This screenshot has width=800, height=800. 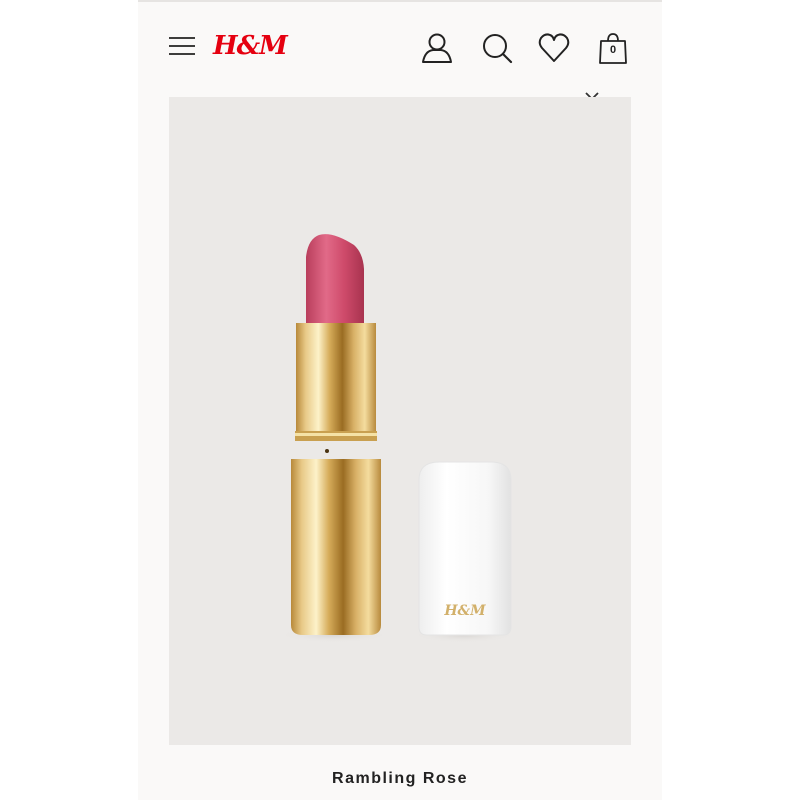 I want to click on bag-button: 0, so click(x=613, y=48).